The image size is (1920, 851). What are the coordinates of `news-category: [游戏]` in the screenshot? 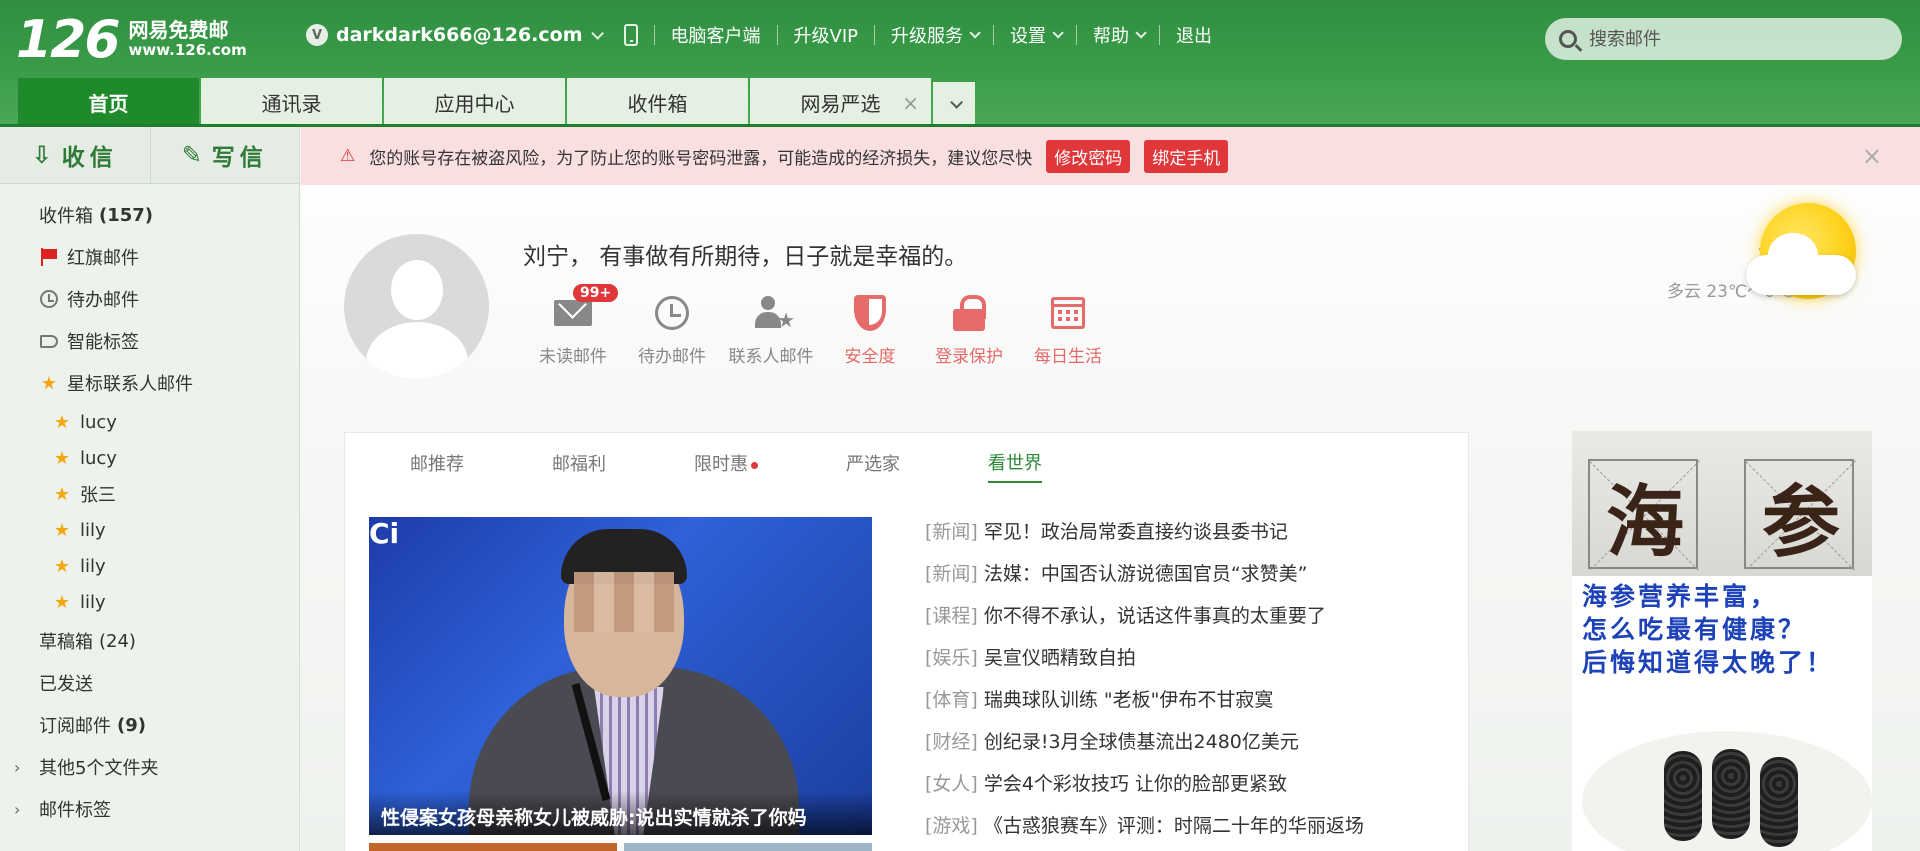 It's located at (951, 826).